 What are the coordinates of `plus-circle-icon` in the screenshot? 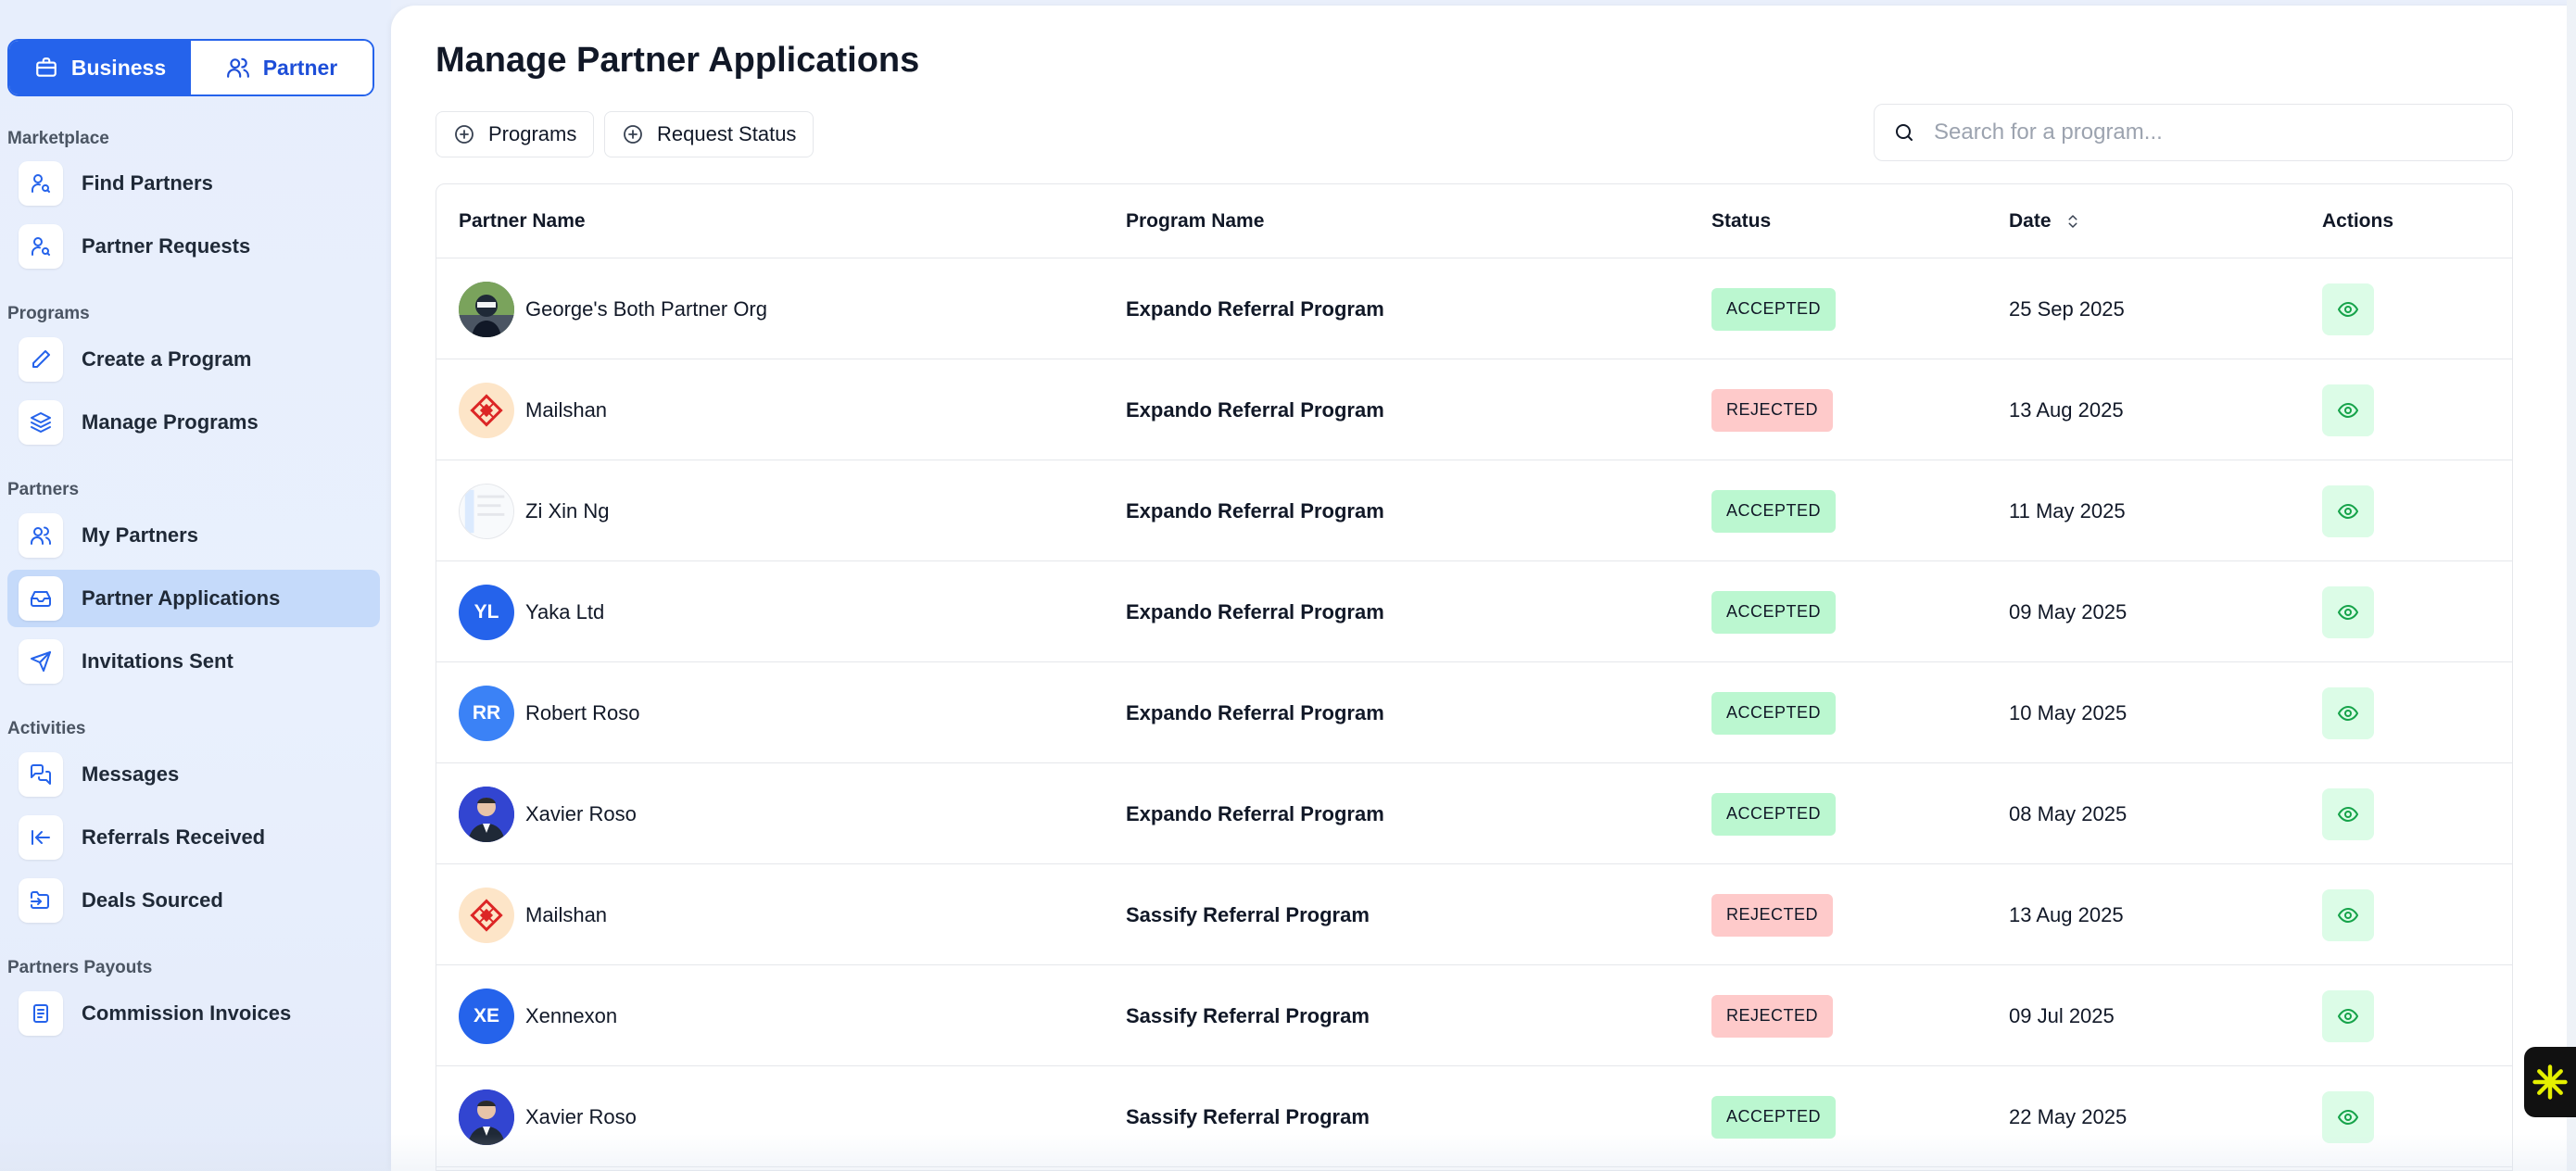 It's located at (633, 134).